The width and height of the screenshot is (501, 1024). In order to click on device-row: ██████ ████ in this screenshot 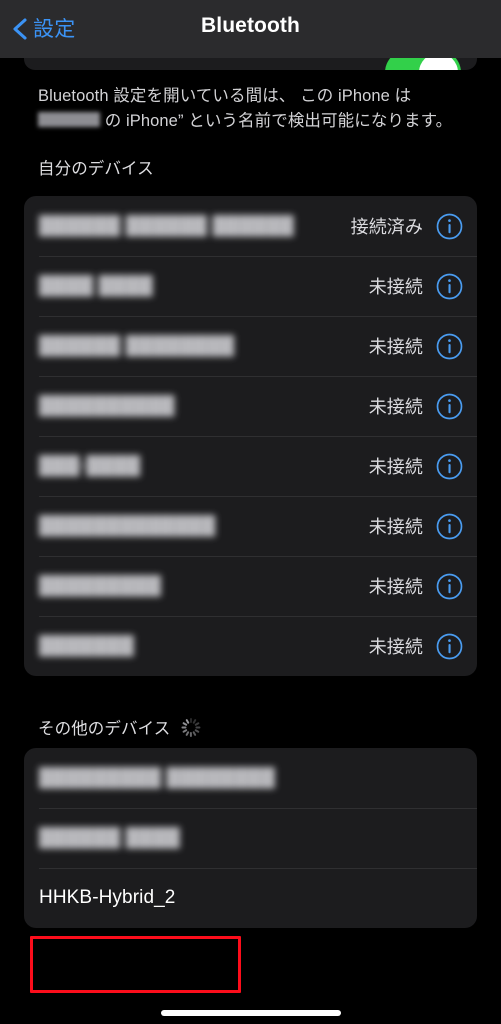, I will do `click(250, 838)`.